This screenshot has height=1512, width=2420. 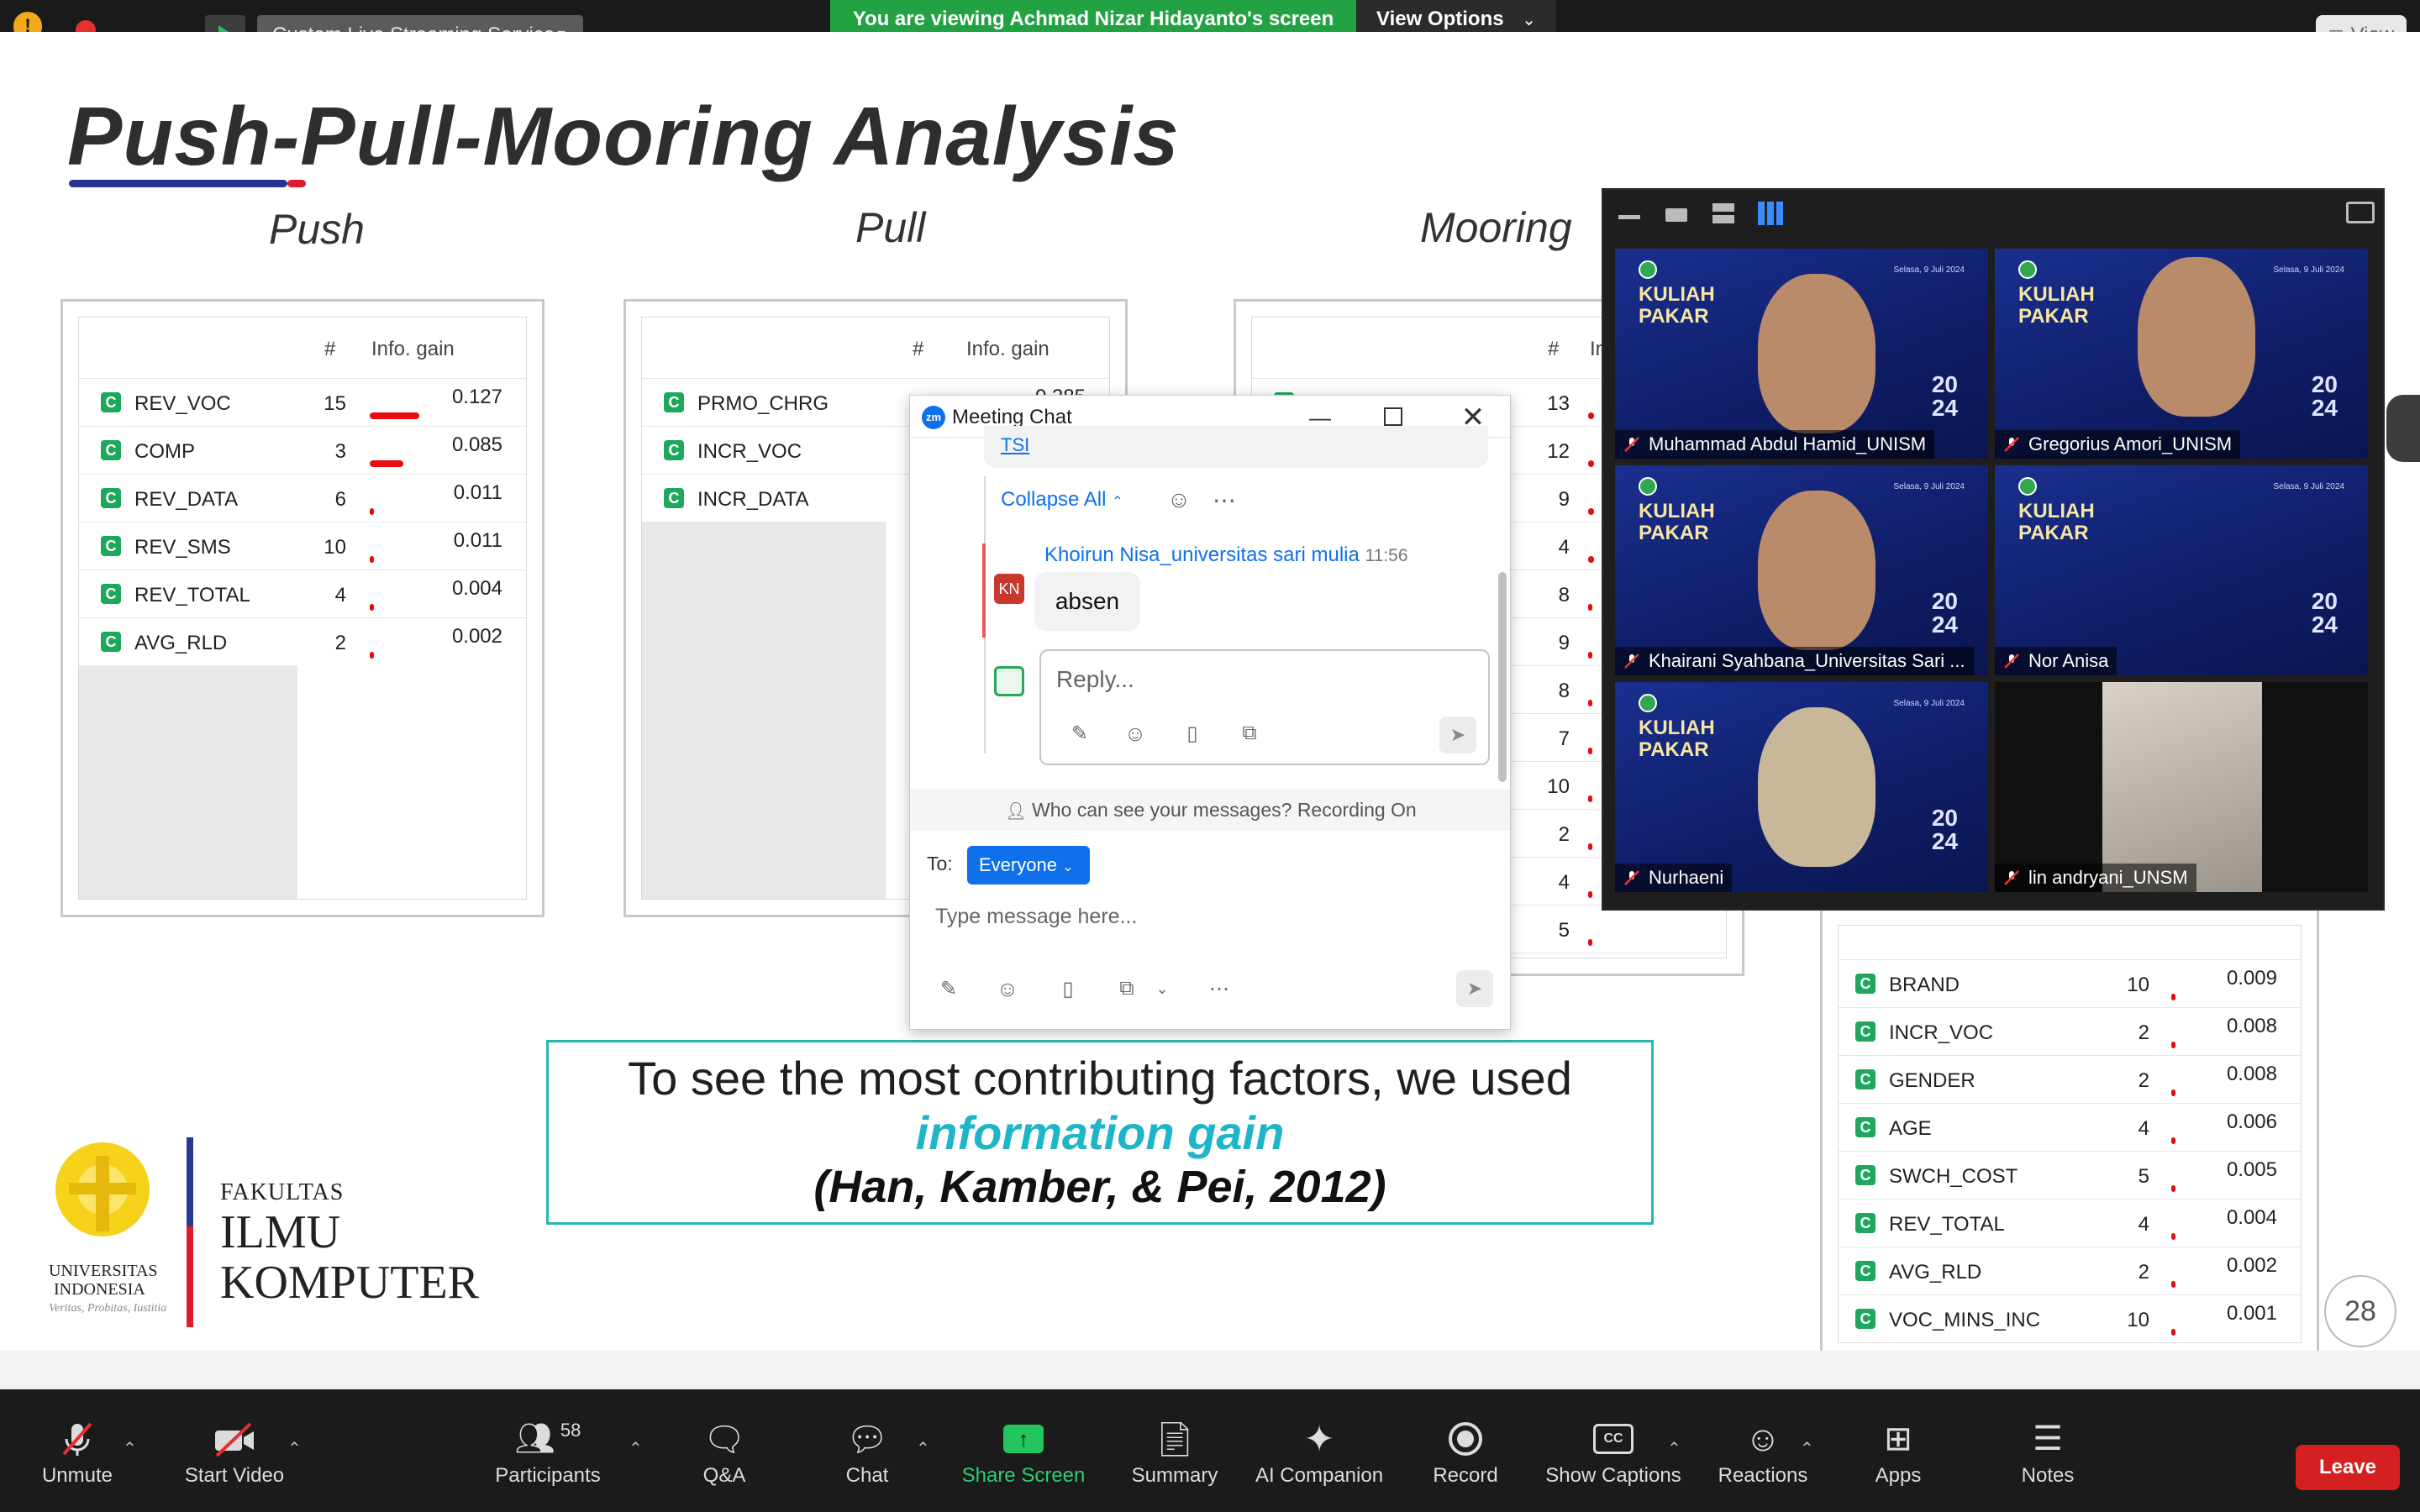 I want to click on summary-button: 📄︎ Summary, so click(x=1175, y=1450).